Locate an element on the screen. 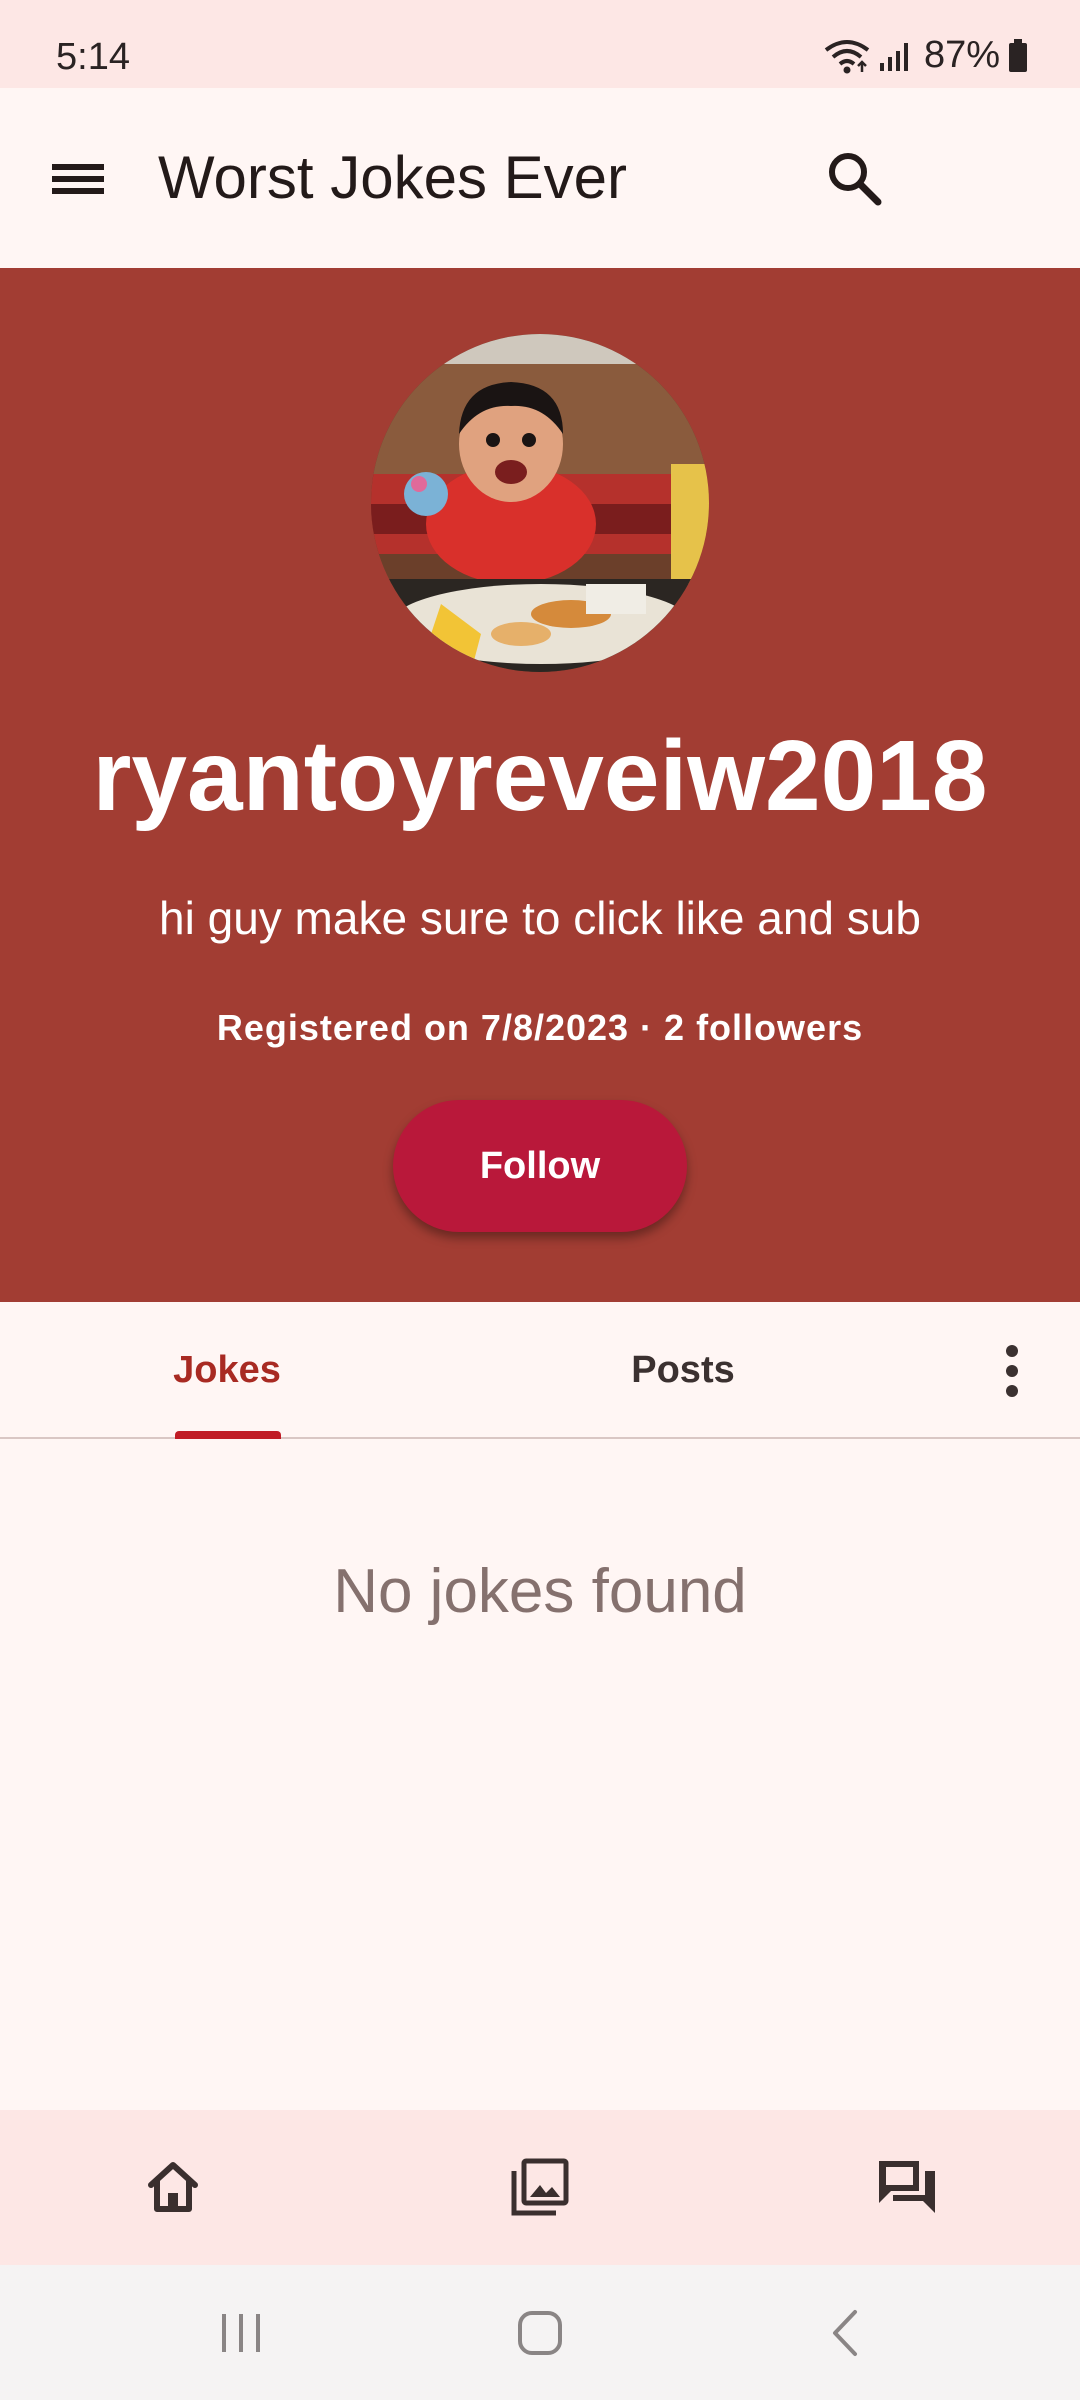 This screenshot has width=1080, height=2400. battery-percentage: 87% is located at coordinates (961, 55).